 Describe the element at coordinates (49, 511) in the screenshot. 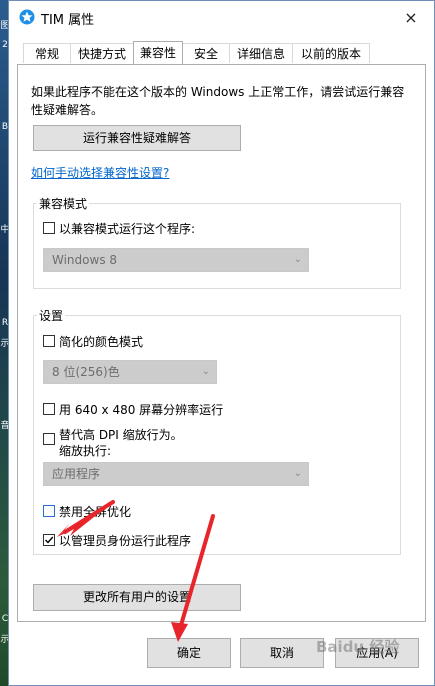

I see `disable-fullscreen-checkbox` at that location.